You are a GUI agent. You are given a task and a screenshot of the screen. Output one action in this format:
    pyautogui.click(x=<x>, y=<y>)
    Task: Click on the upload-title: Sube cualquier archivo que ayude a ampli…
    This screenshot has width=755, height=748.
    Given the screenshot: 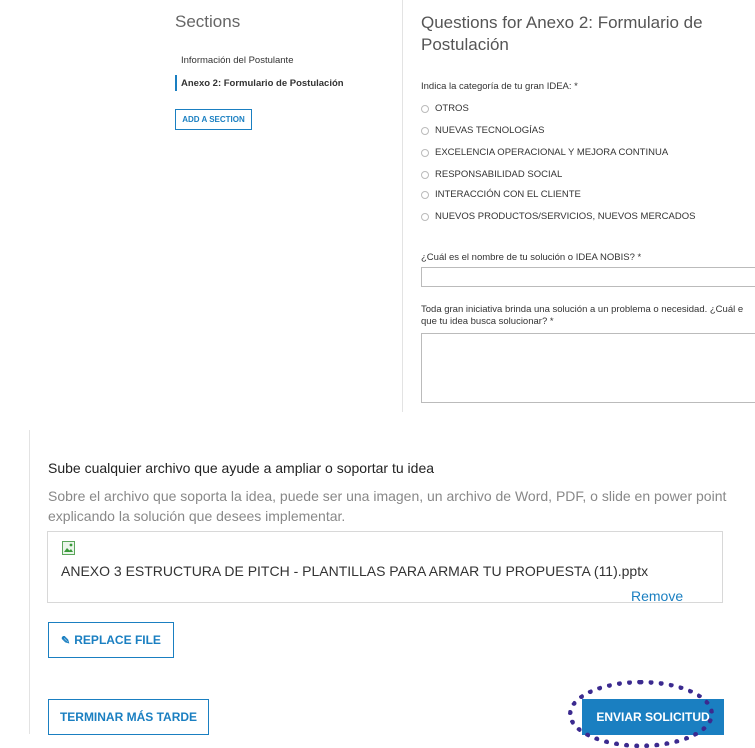 What is the action you would take?
    pyautogui.click(x=241, y=468)
    